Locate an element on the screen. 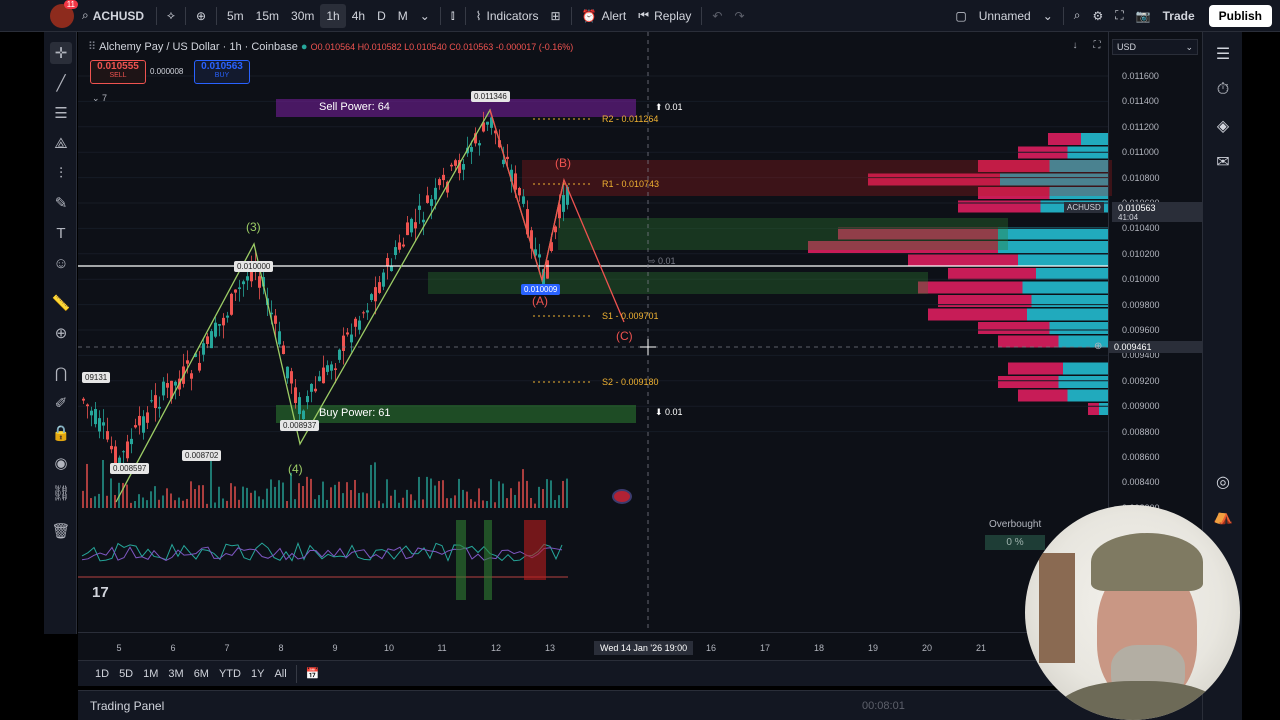 The image size is (1280, 720). interval-4h: 4h is located at coordinates (358, 16).